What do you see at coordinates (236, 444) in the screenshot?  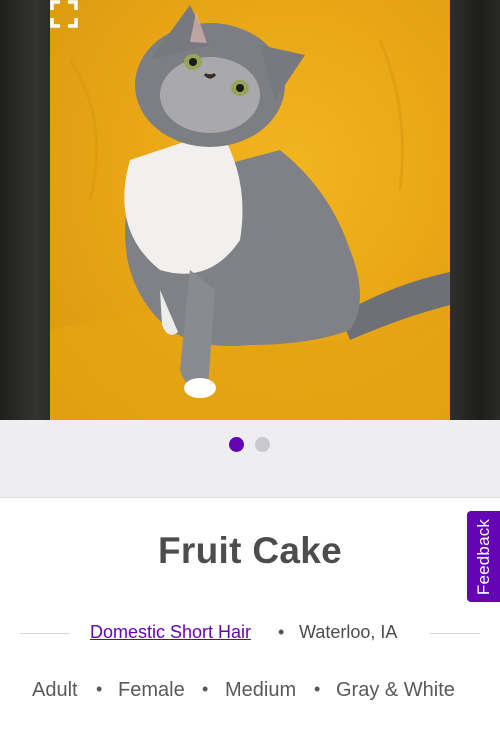 I see `carousel-dot-1-active` at bounding box center [236, 444].